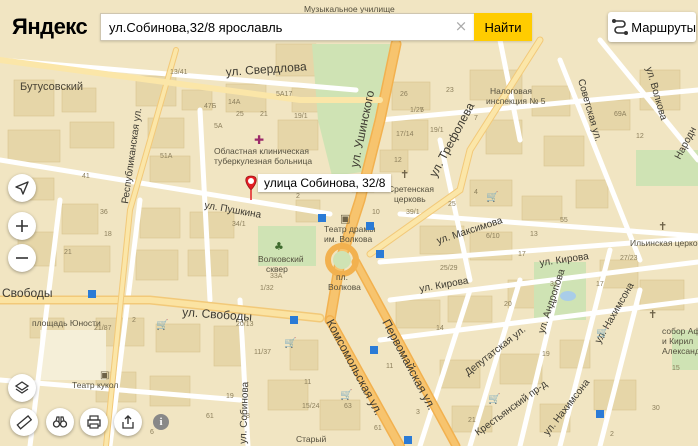 The height and width of the screenshot is (446, 698). Describe the element at coordinates (449, 268) in the screenshot. I see `house-number: 25/29` at that location.